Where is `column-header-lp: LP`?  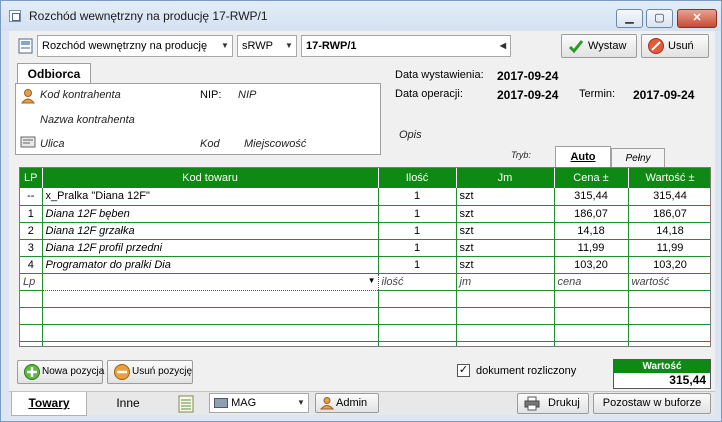
column-header-lp: LP is located at coordinates (31, 178).